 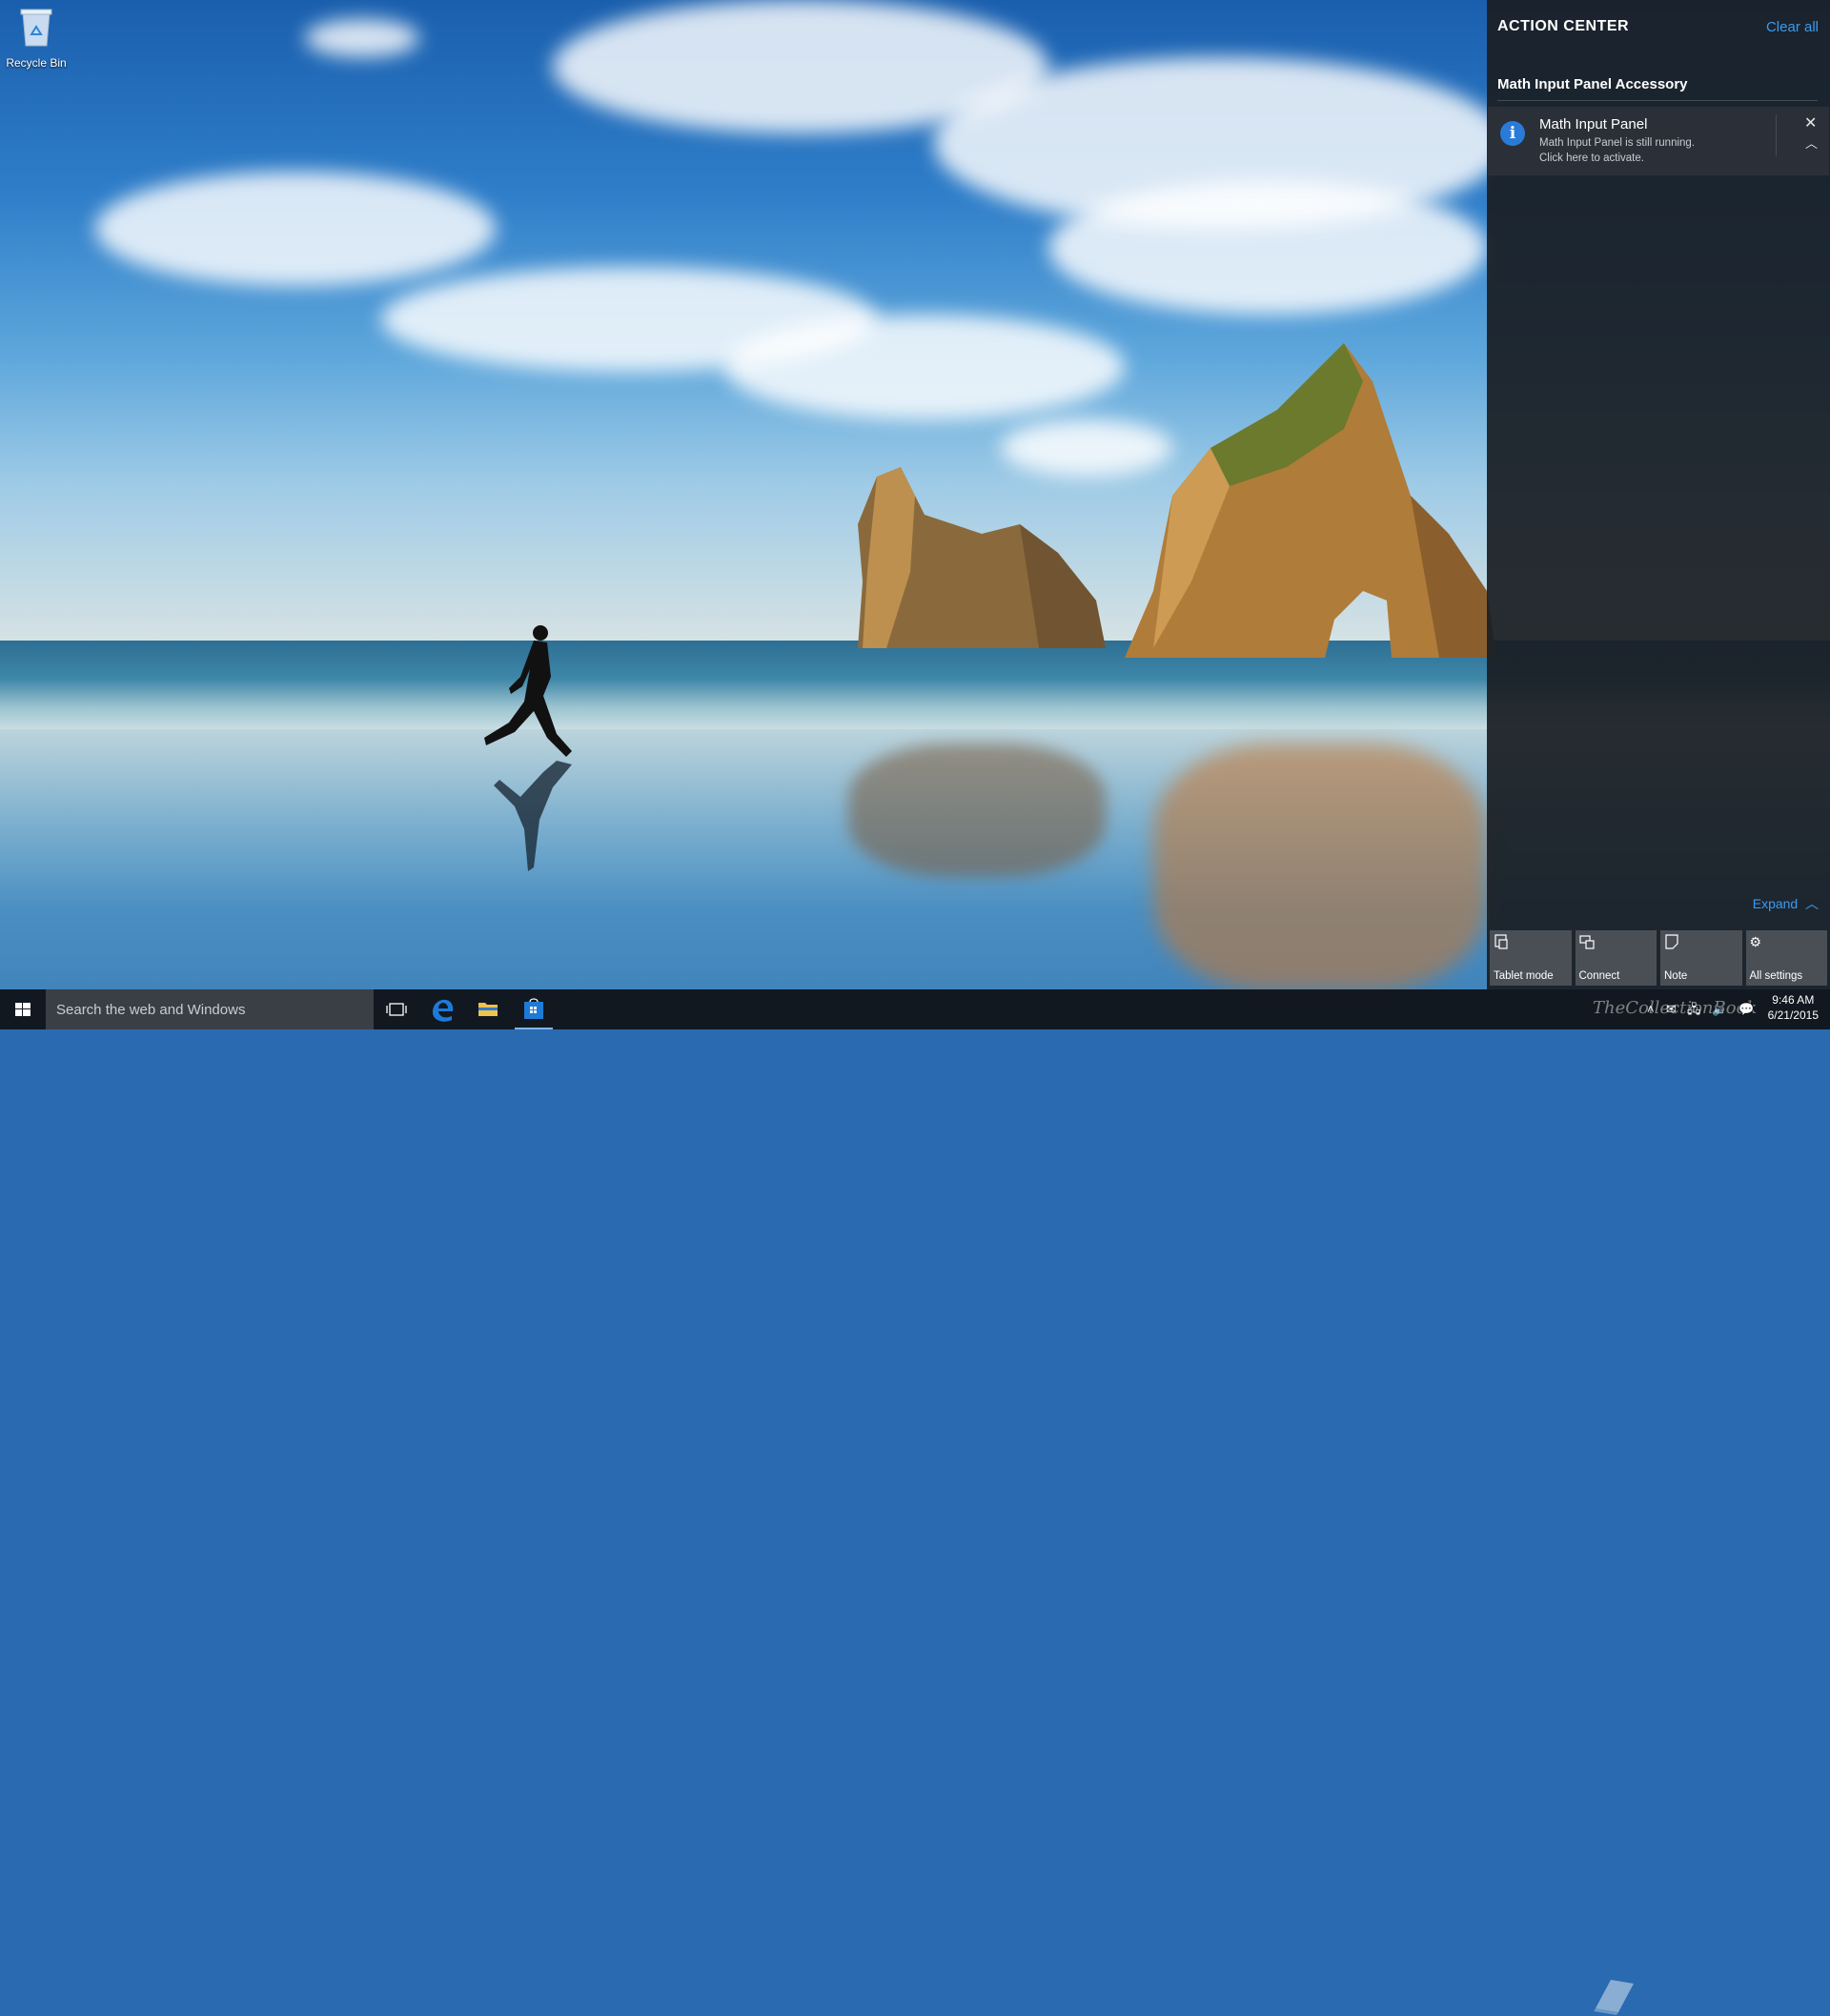 What do you see at coordinates (1786, 958) in the screenshot?
I see `all-settings-button: ⚙ All settings` at bounding box center [1786, 958].